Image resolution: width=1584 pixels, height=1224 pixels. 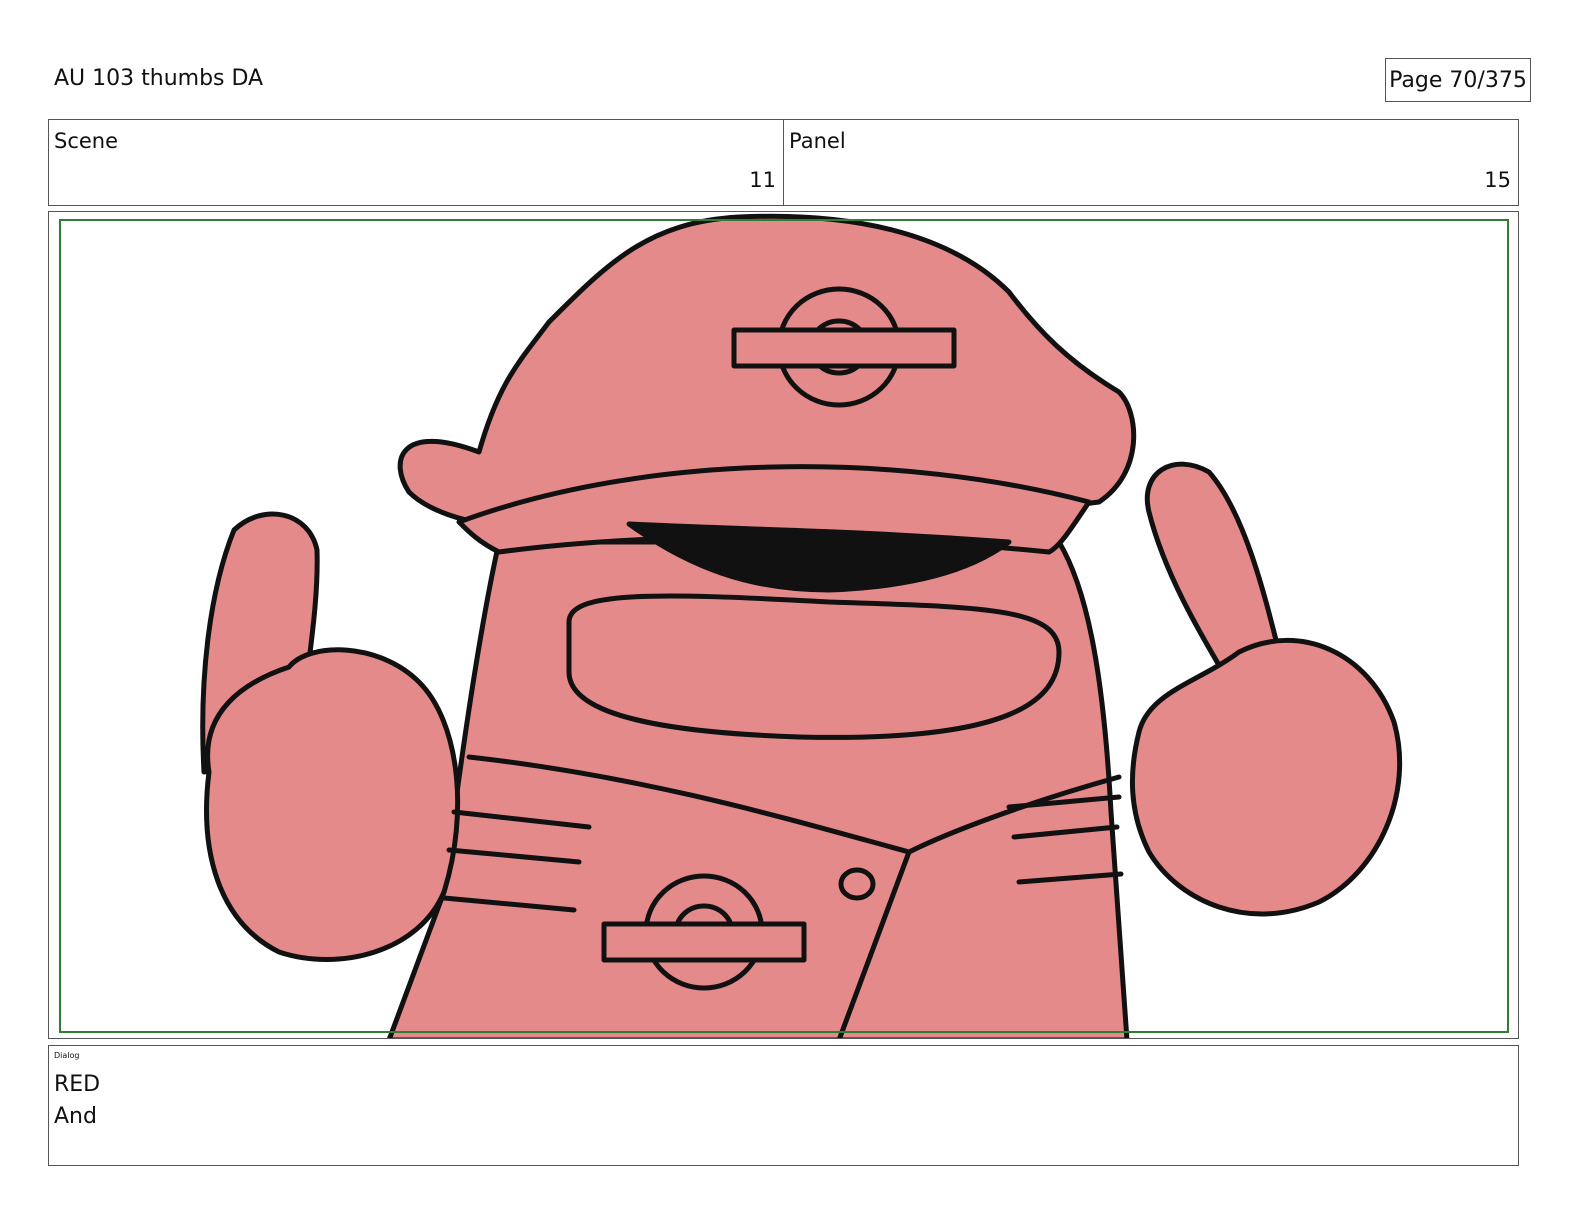 I want to click on visor, so click(x=814, y=666).